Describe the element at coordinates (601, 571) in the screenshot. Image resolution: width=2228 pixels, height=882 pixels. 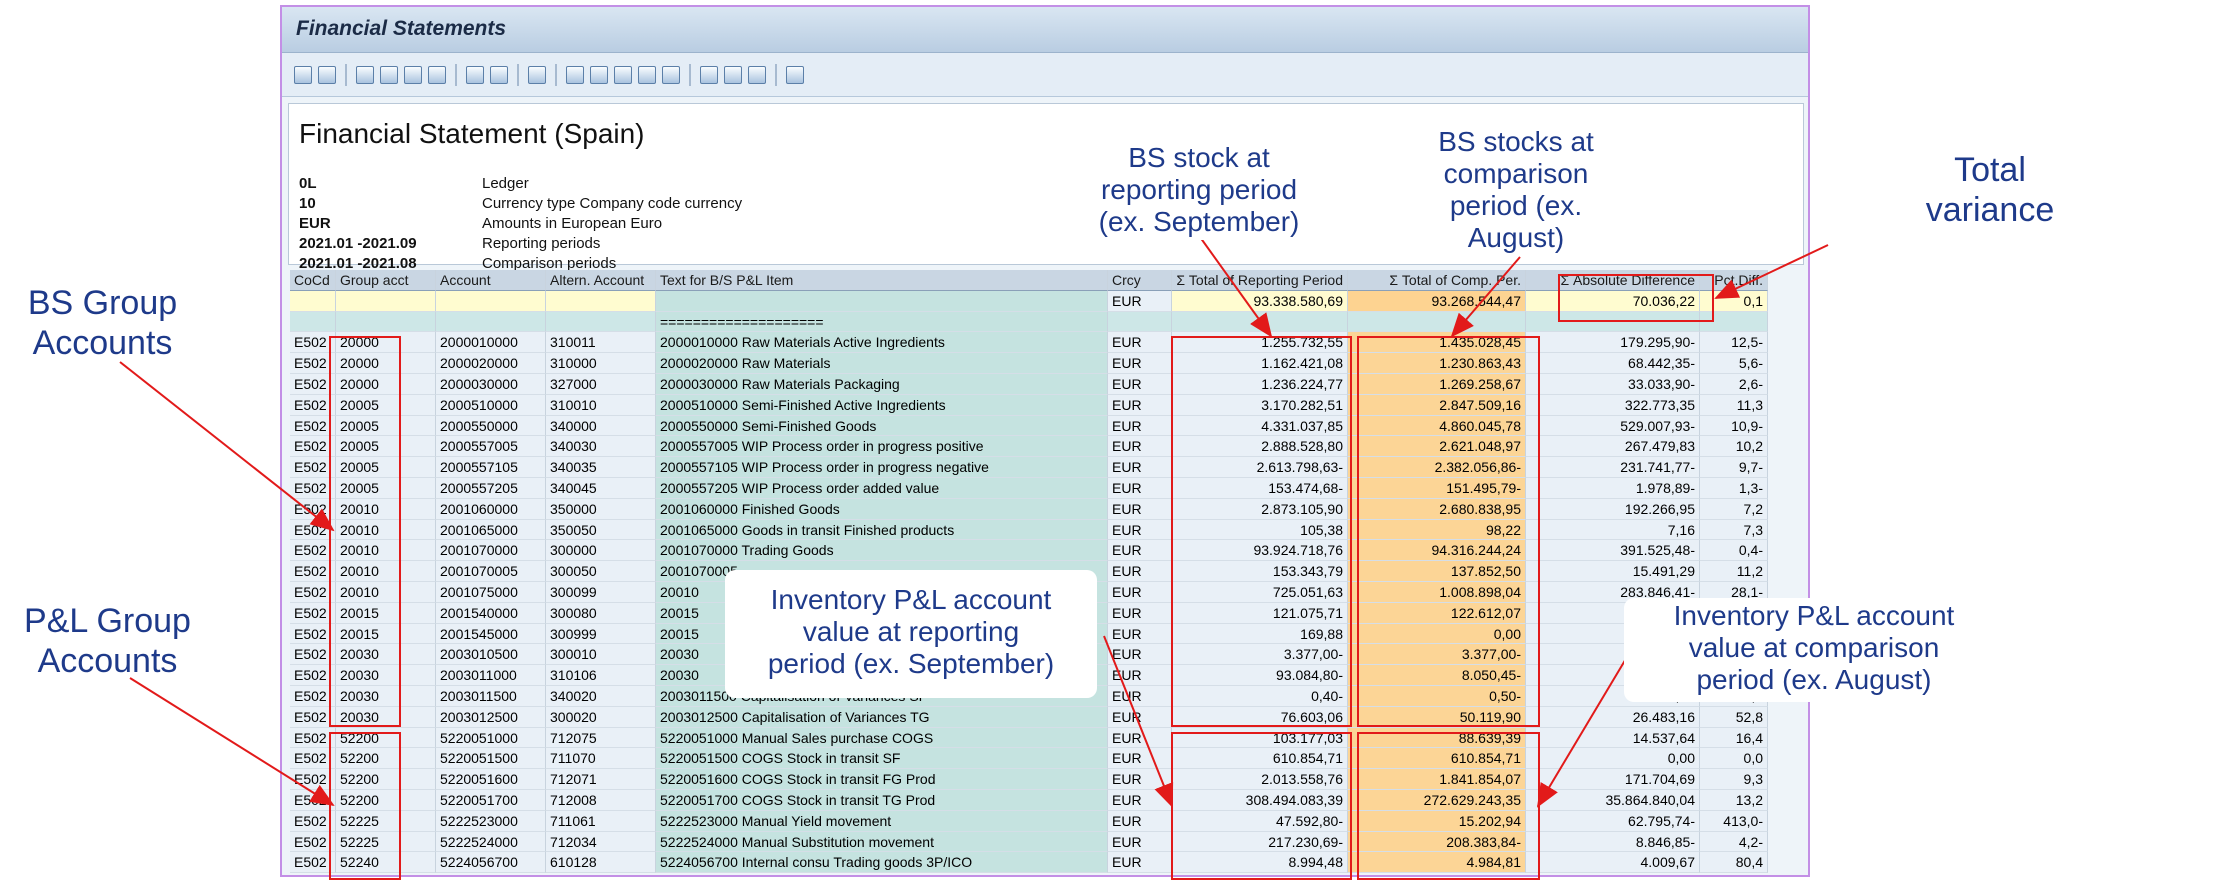
I see `table-cell: 300050` at that location.